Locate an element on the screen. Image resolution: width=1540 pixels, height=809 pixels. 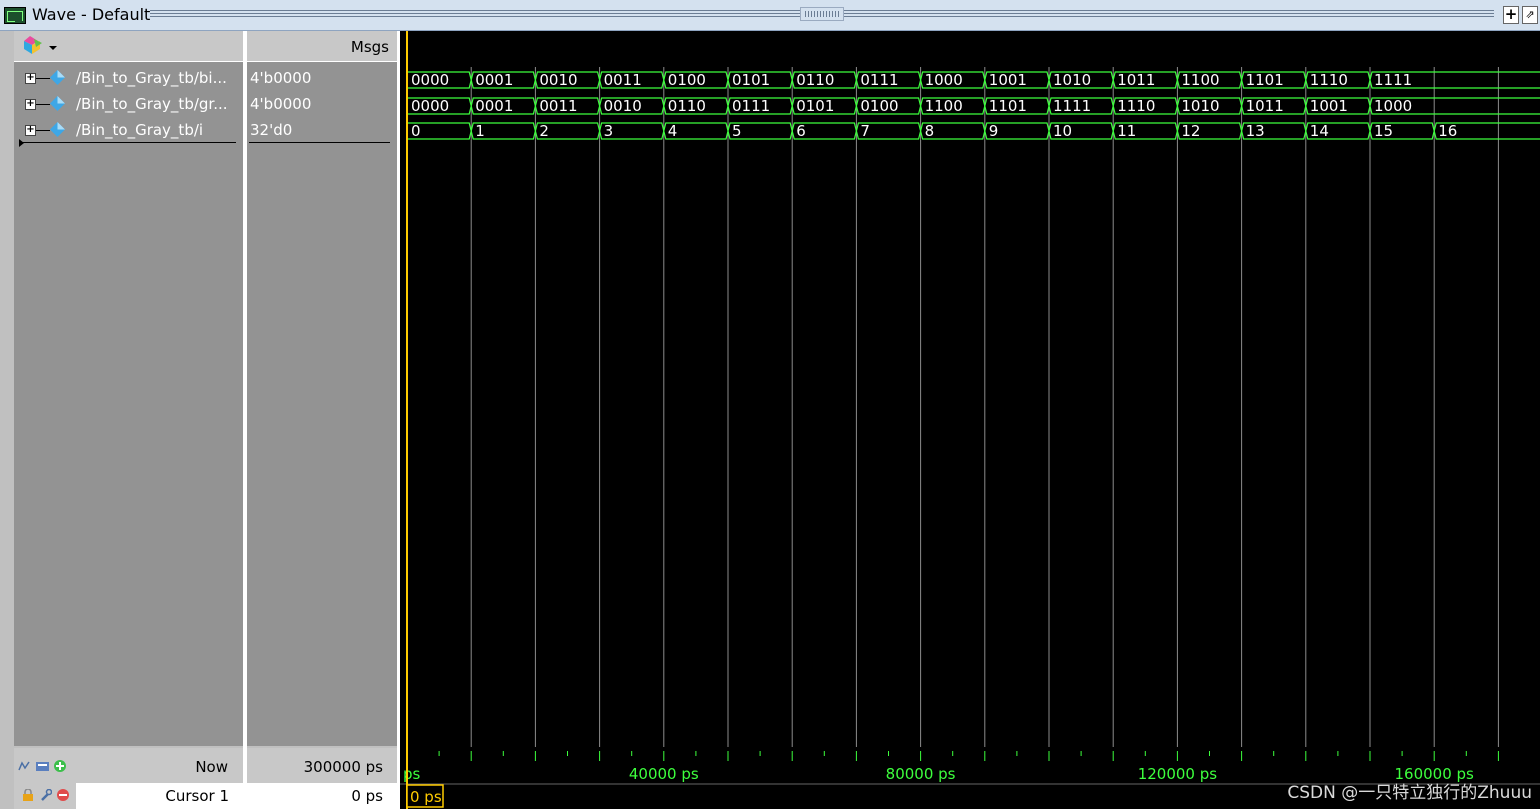
wave-value-bin: 1000 is located at coordinates (944, 80).